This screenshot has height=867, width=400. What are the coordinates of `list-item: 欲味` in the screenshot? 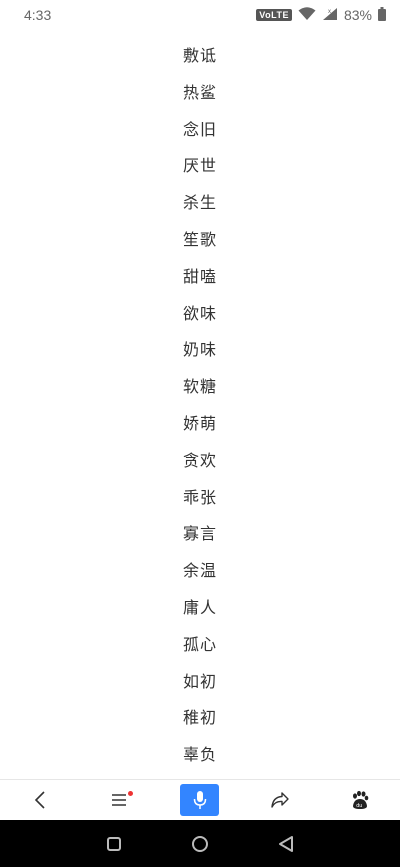 It's located at (199, 313).